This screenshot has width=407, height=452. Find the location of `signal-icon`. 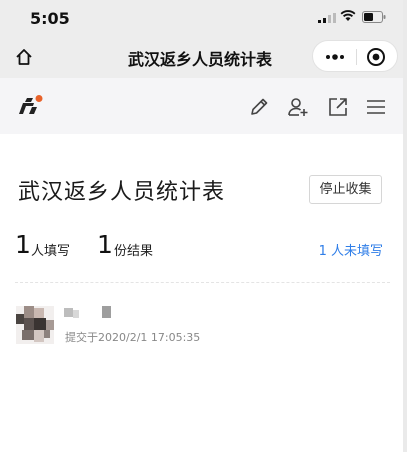

signal-icon is located at coordinates (327, 18).